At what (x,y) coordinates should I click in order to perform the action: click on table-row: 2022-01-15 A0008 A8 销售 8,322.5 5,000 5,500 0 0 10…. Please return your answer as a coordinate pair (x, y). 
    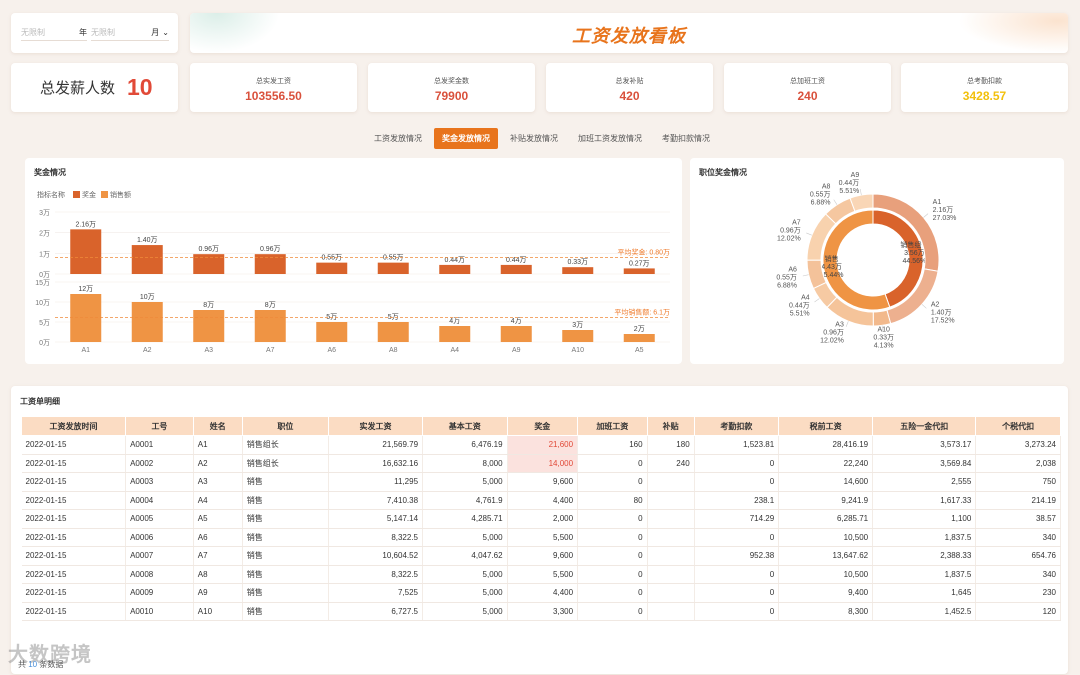
    Looking at the image, I should click on (541, 574).